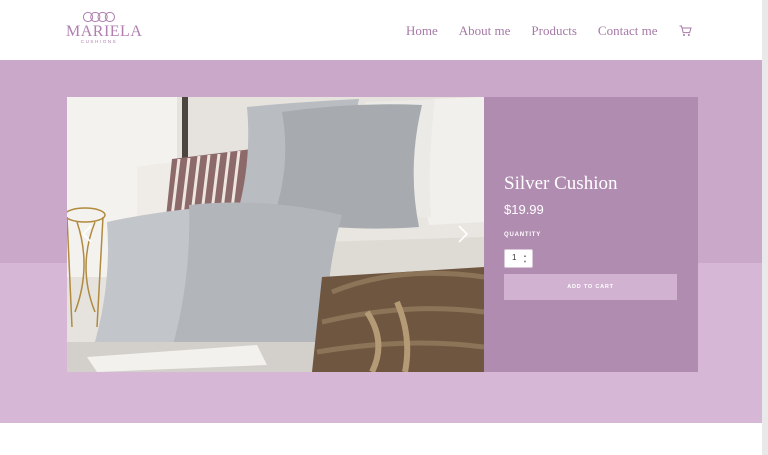 This screenshot has width=768, height=455. Describe the element at coordinates (590, 287) in the screenshot. I see `add-to-cart-button: ADD TO CART` at that location.